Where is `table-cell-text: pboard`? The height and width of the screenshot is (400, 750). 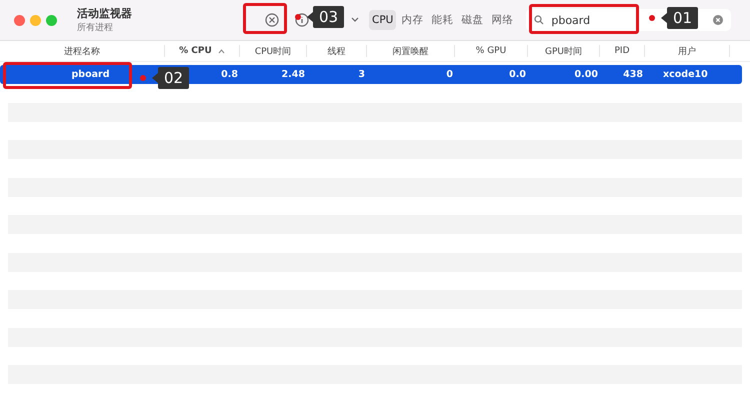 table-cell-text: pboard is located at coordinates (90, 74).